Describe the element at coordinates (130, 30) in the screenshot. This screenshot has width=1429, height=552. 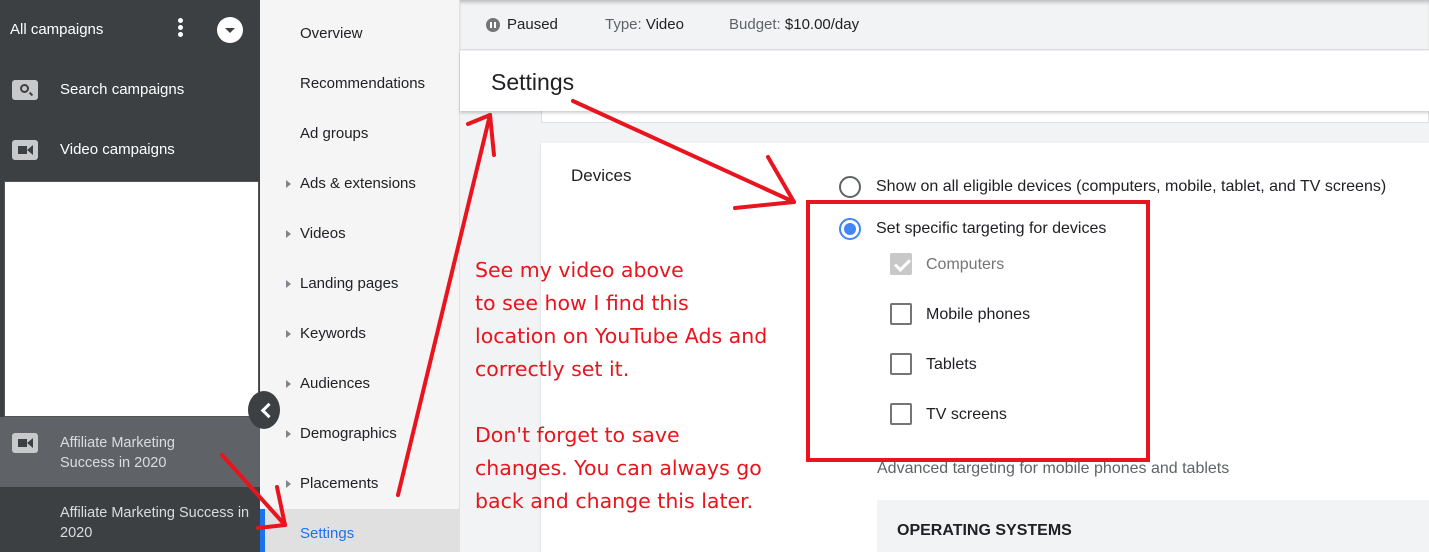
I see `all-campaigns-header: All campaigns` at that location.